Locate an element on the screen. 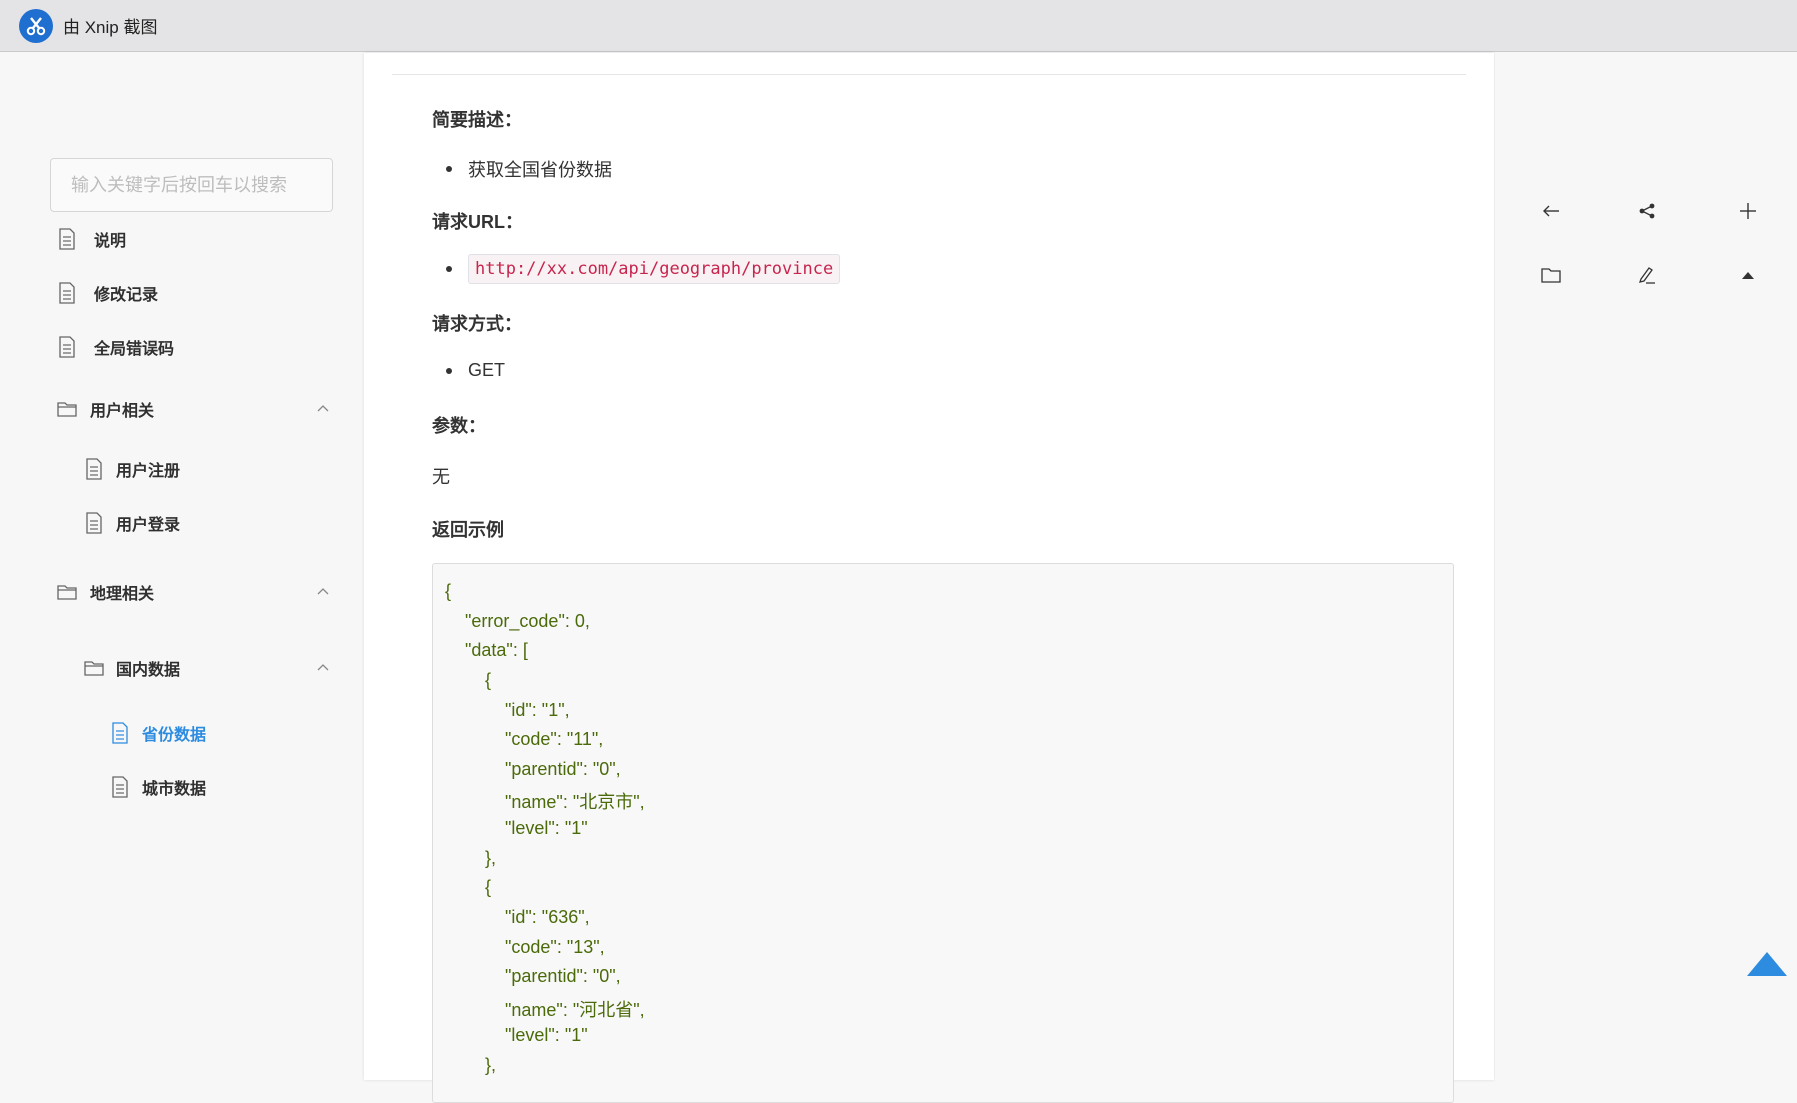 Image resolution: width=1797 pixels, height=1103 pixels. sidebar-item-label: 说明 is located at coordinates (110, 241).